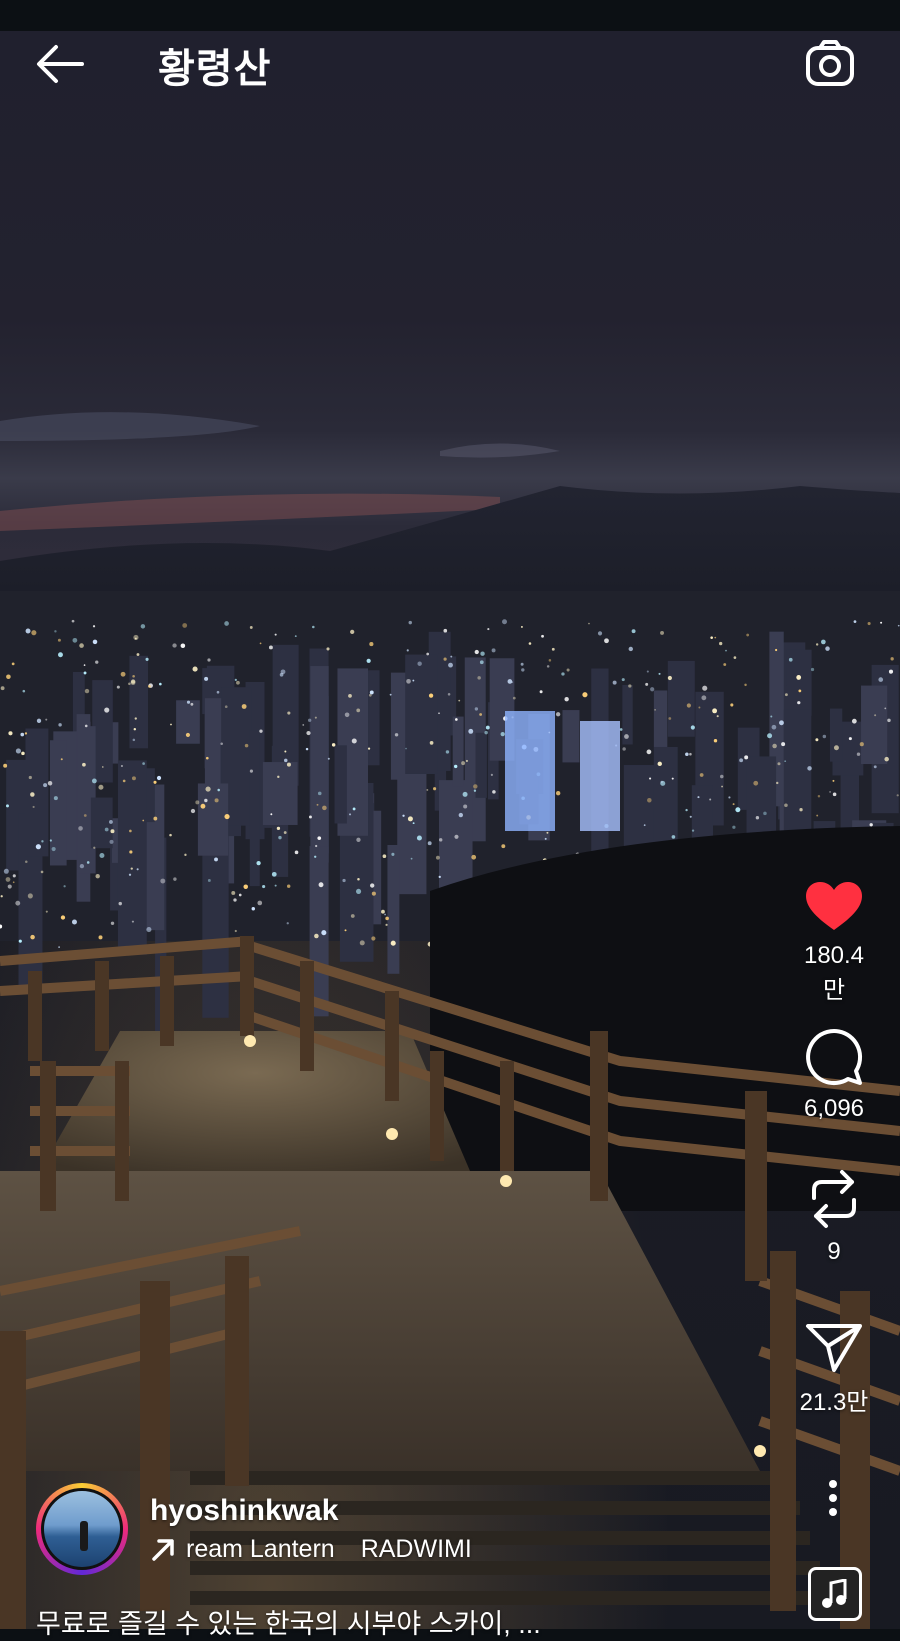  Describe the element at coordinates (833, 1498) in the screenshot. I see `more-options-button` at that location.